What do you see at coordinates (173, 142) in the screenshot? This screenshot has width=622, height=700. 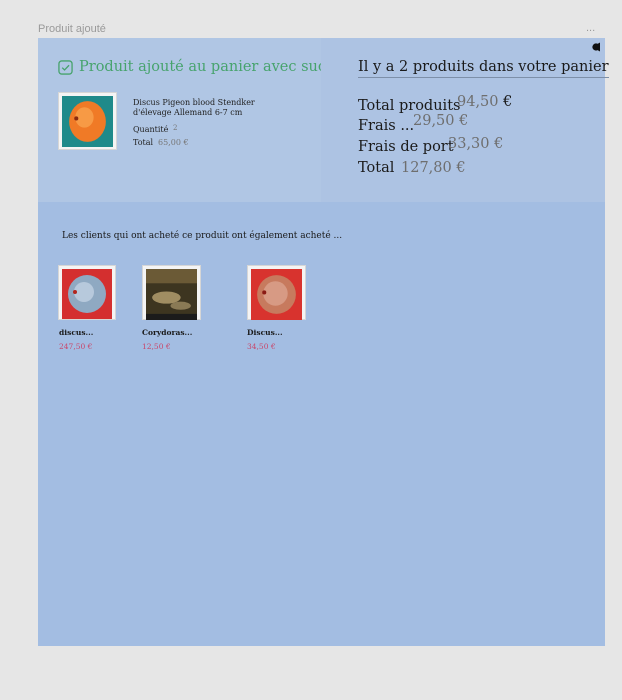 I see `product-total-value: 65,00 €` at bounding box center [173, 142].